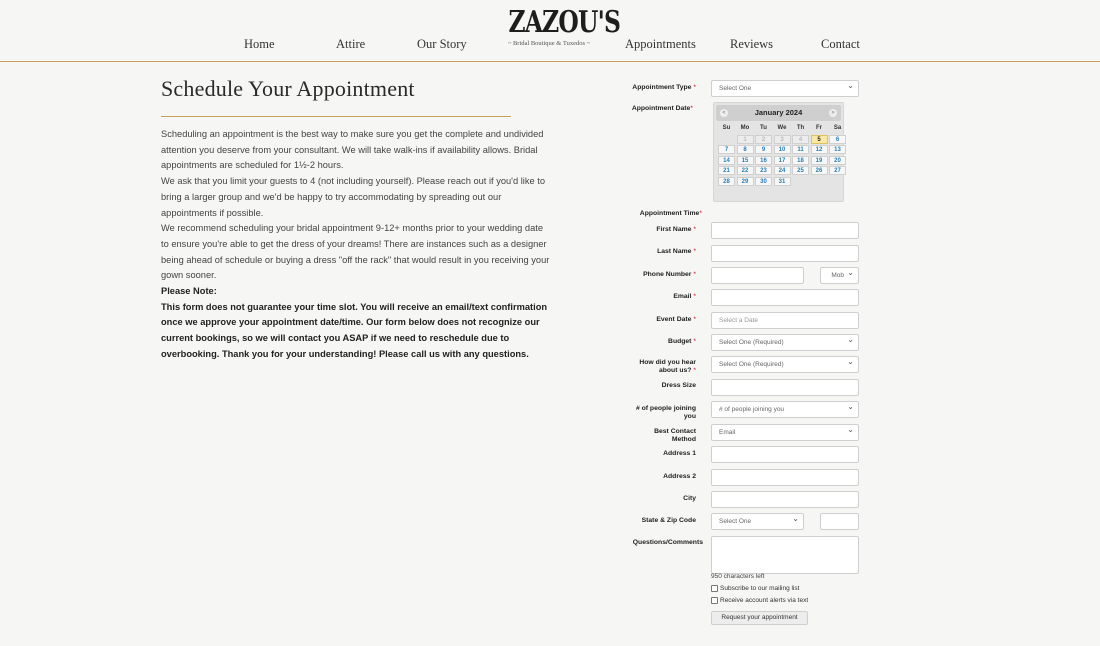  What do you see at coordinates (676, 319) in the screenshot?
I see `event-date-label: Event Date *` at bounding box center [676, 319].